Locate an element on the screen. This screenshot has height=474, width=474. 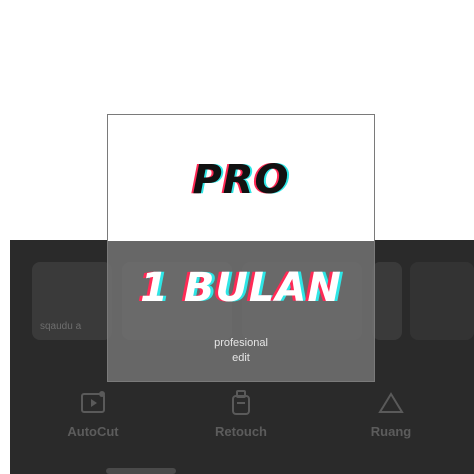
tool-label: Ruang is located at coordinates (391, 431).